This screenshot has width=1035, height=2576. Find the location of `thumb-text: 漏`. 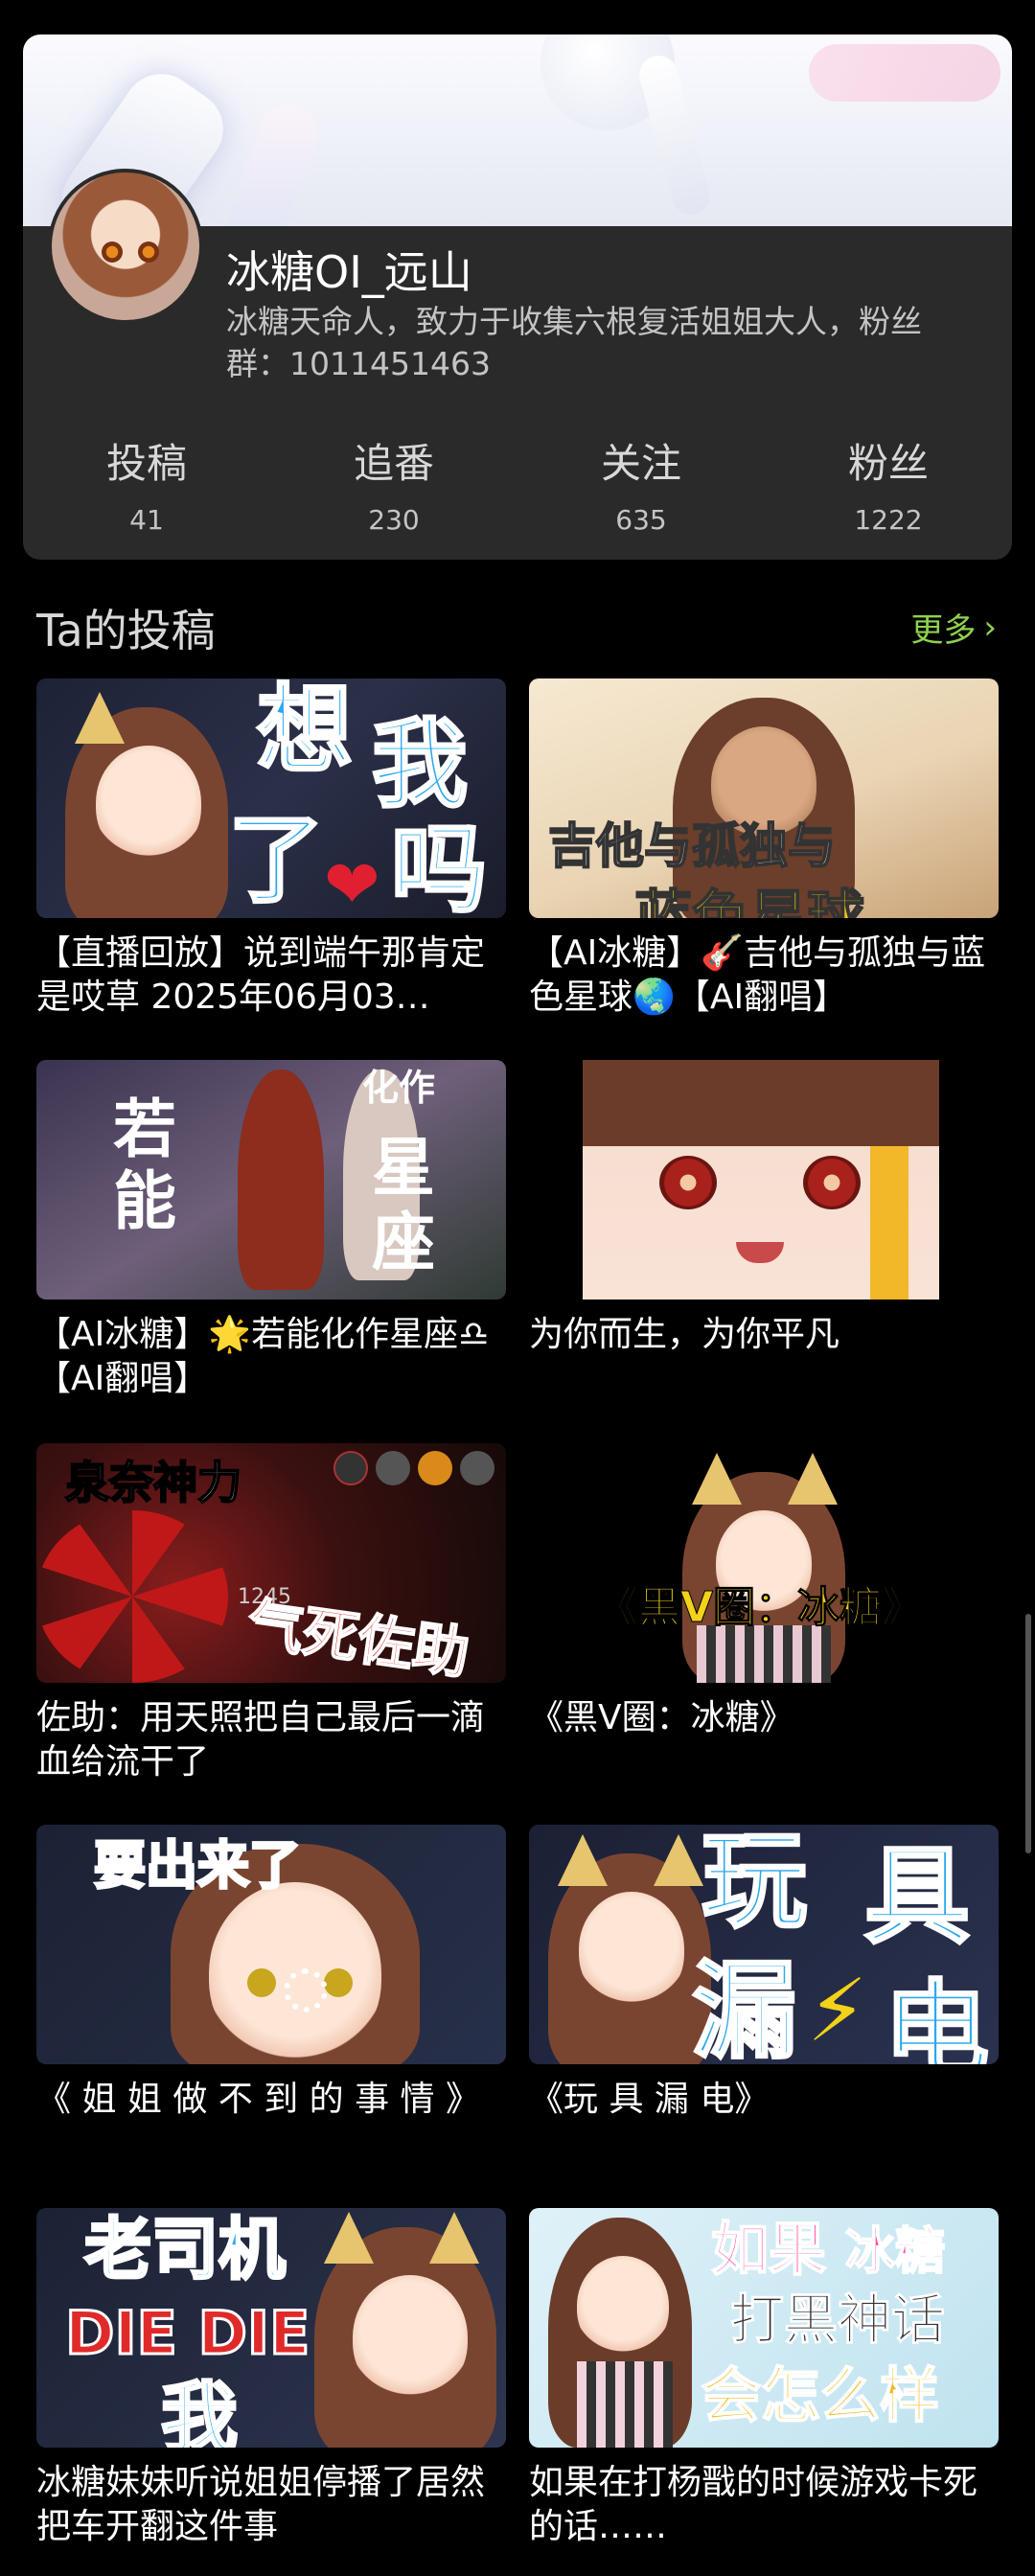

thumb-text: 漏 is located at coordinates (745, 2007).